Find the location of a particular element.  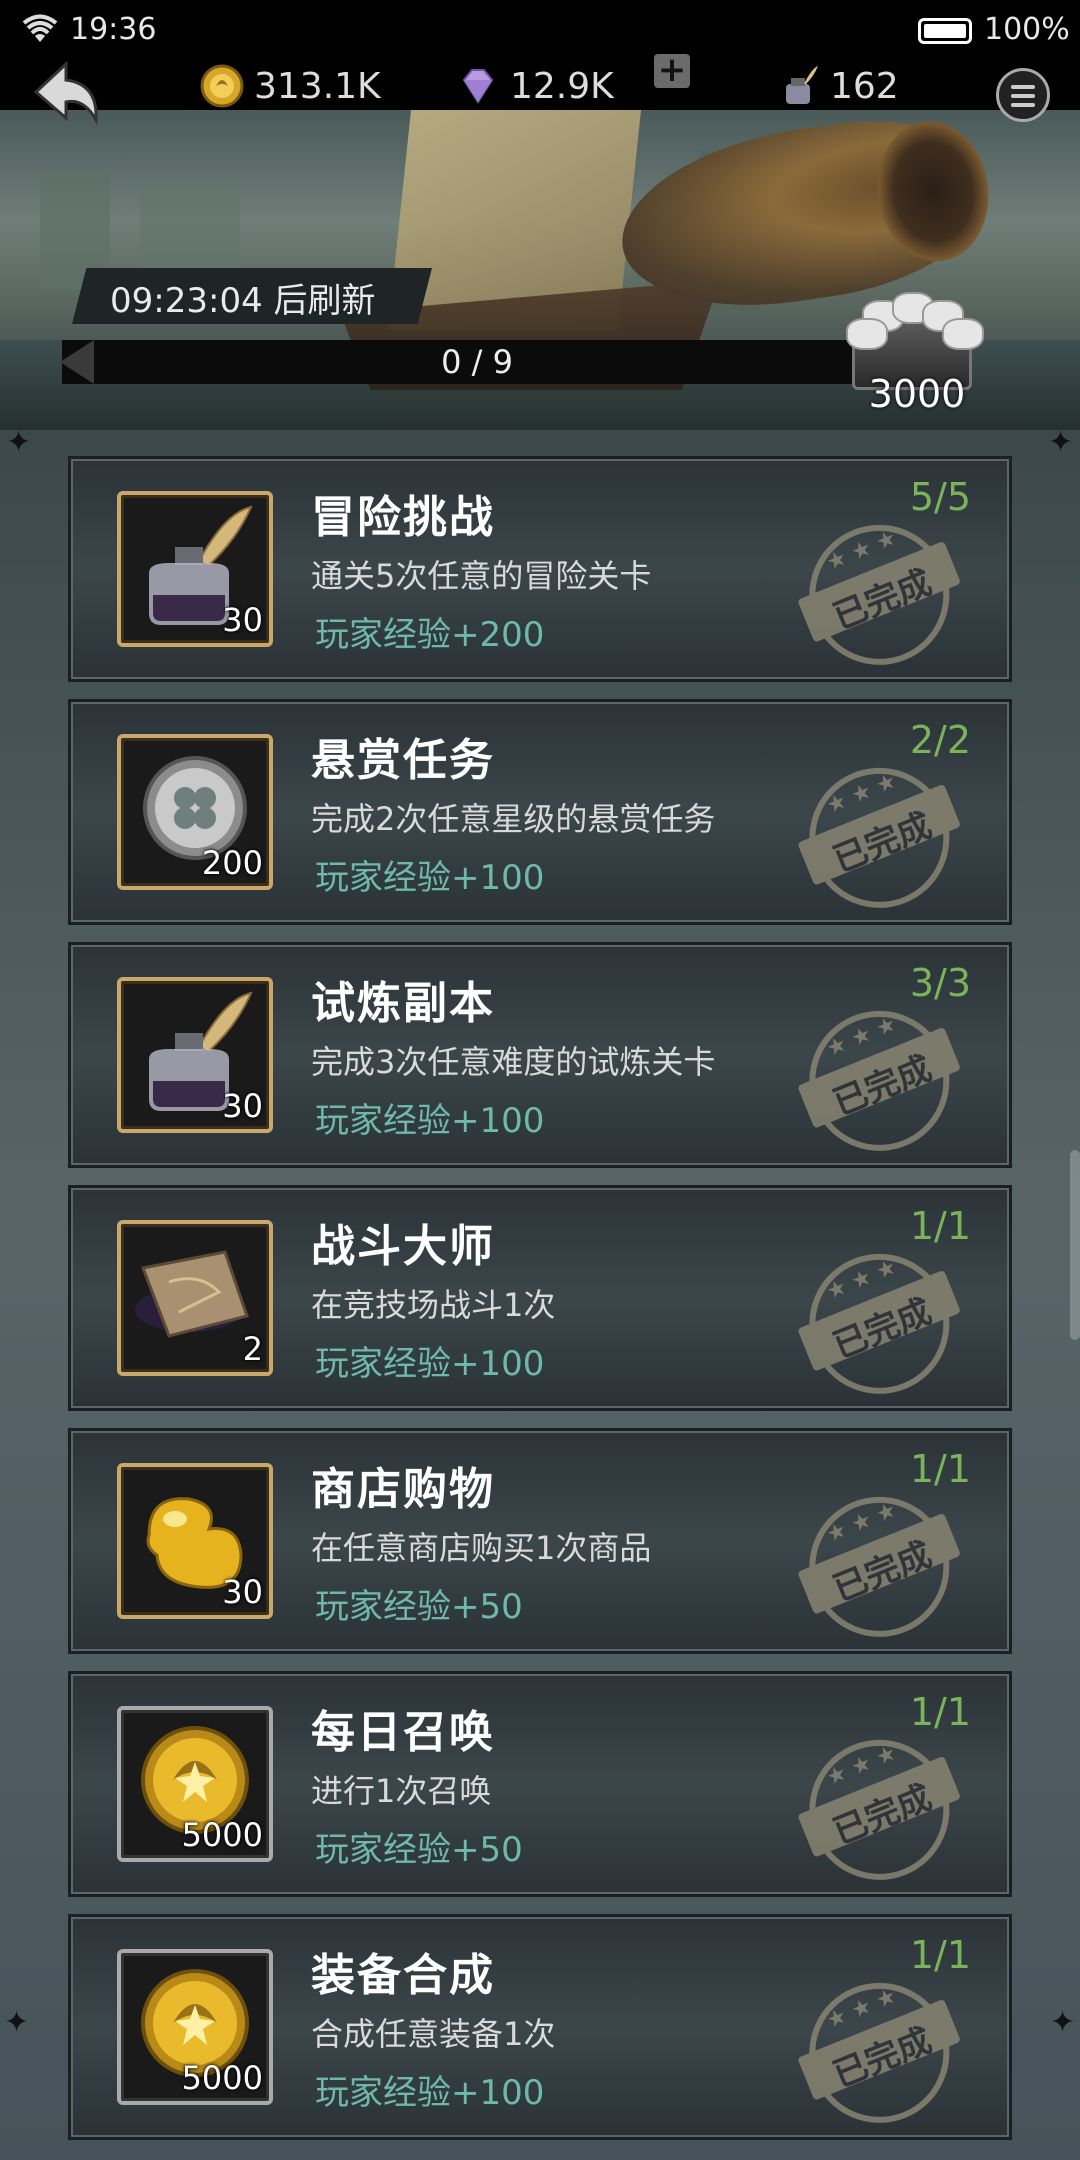

gold-coin-icon is located at coordinates (222, 86).